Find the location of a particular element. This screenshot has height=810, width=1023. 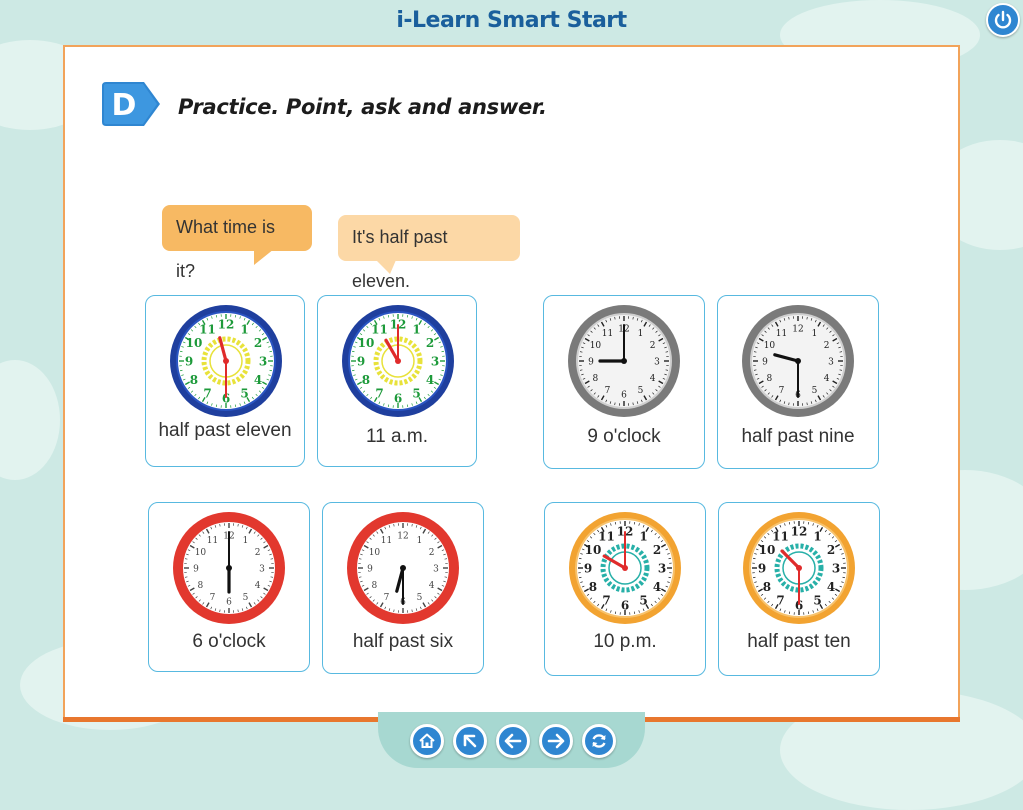

clock-label: 10 p.m. is located at coordinates (625, 642).